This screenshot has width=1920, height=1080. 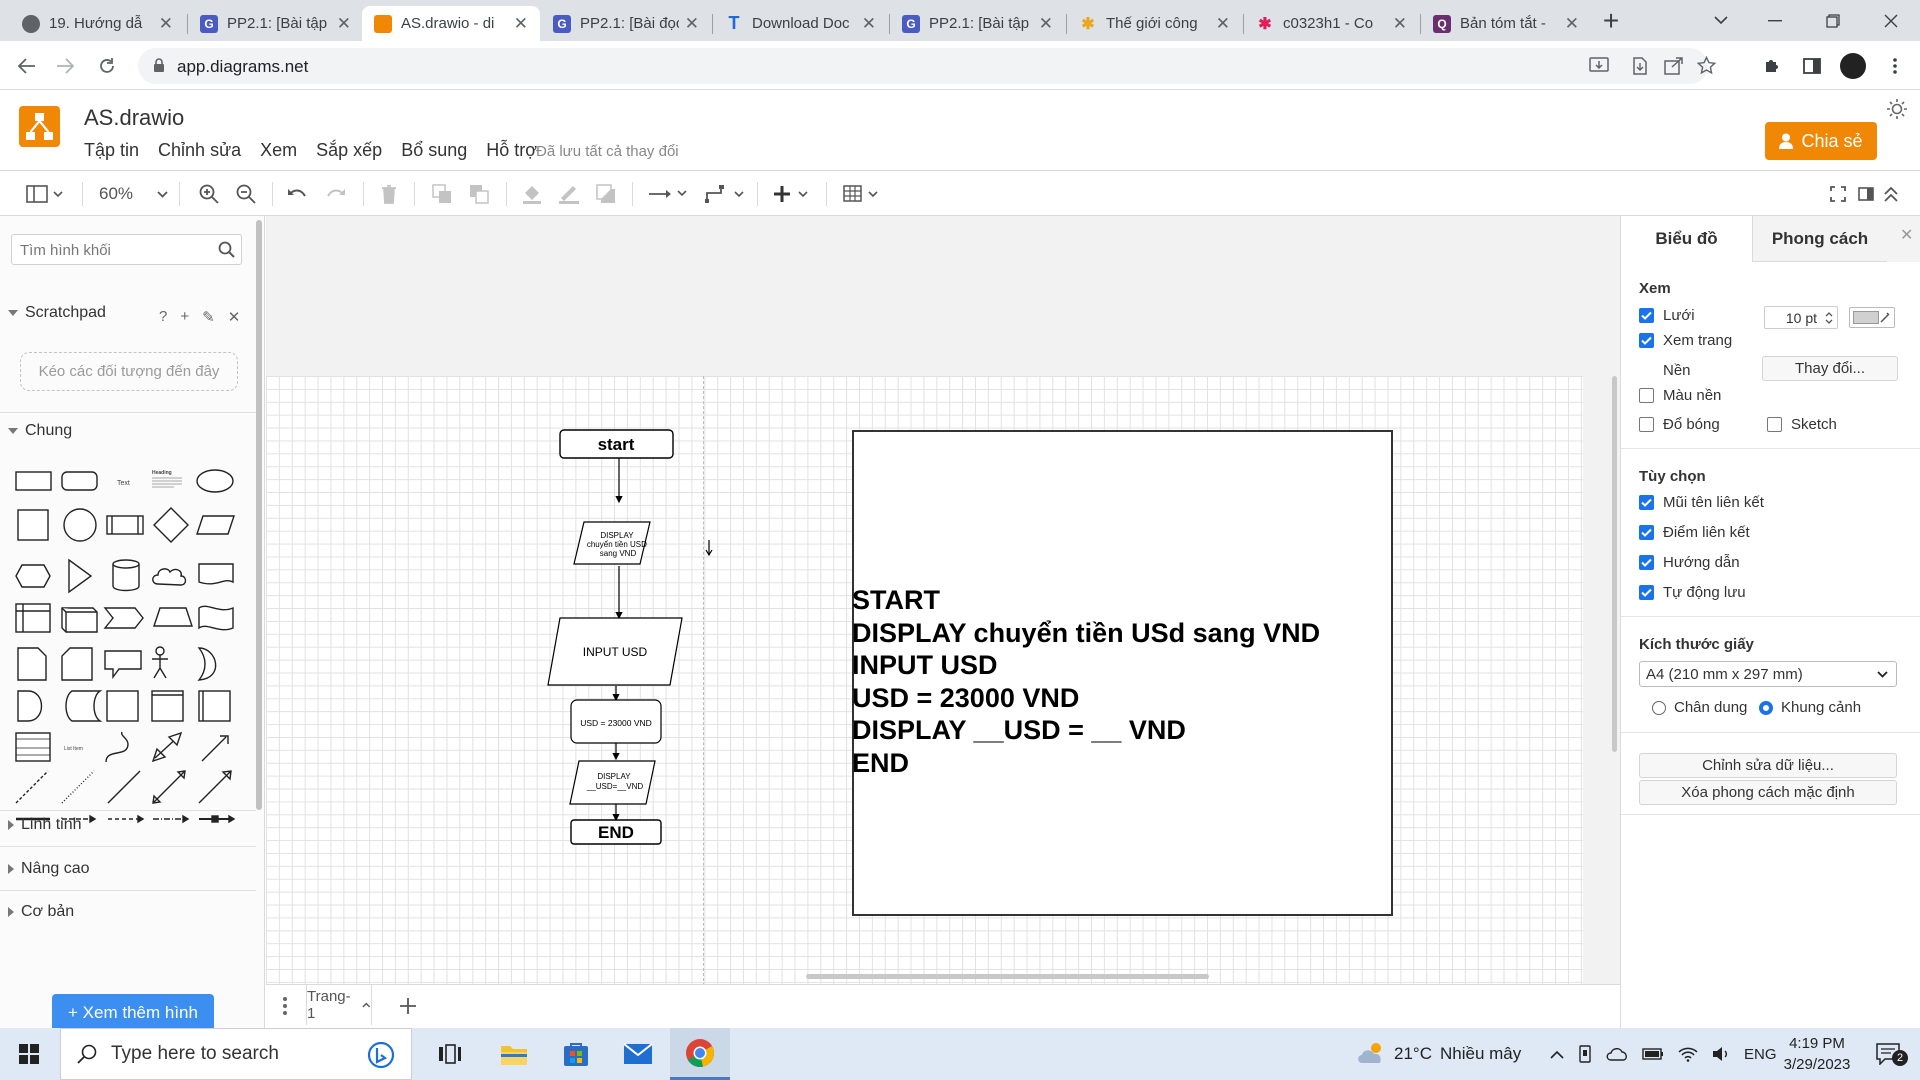 What do you see at coordinates (107, 66) in the screenshot?
I see `reload-icon` at bounding box center [107, 66].